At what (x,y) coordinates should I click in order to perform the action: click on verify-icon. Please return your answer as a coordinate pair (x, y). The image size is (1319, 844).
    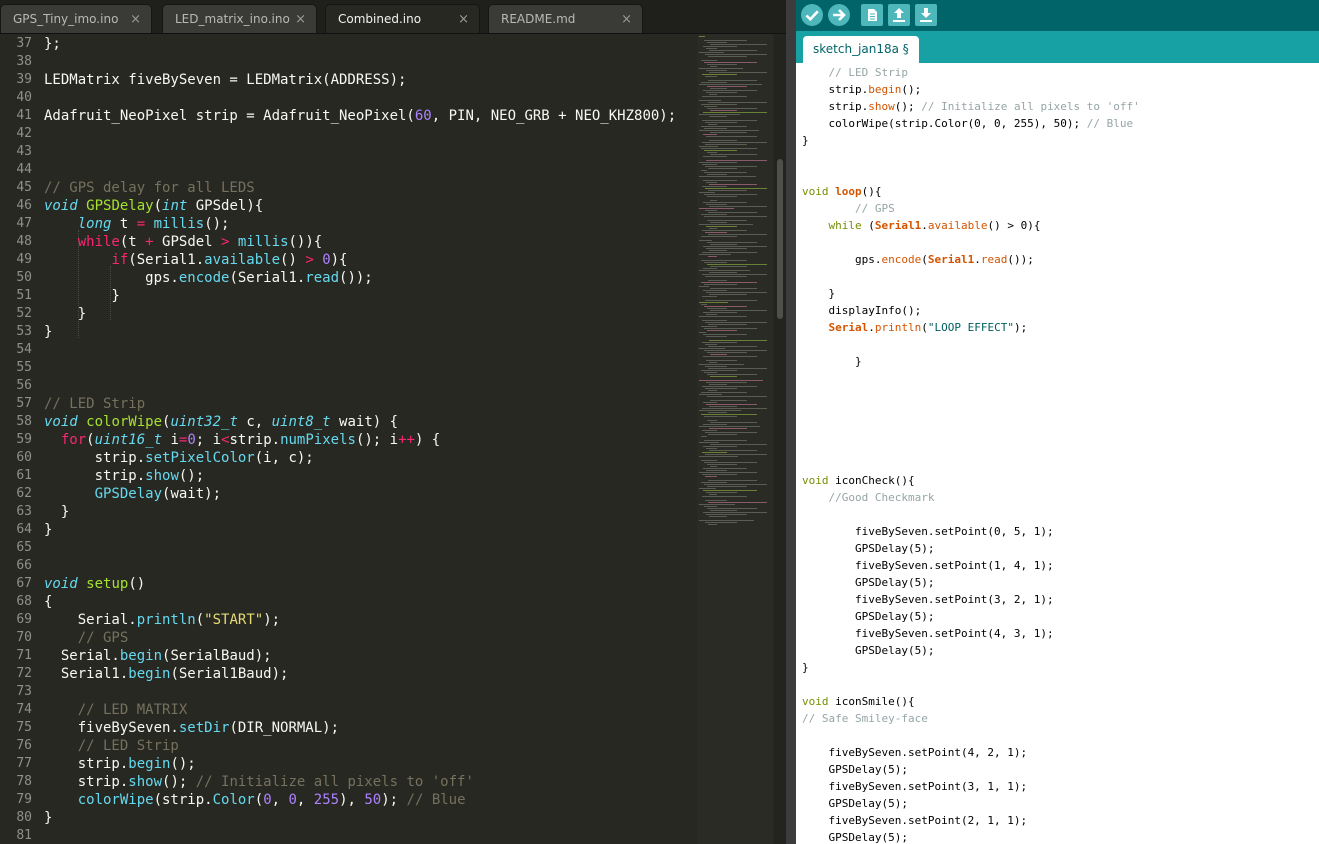
    Looking at the image, I should click on (812, 15).